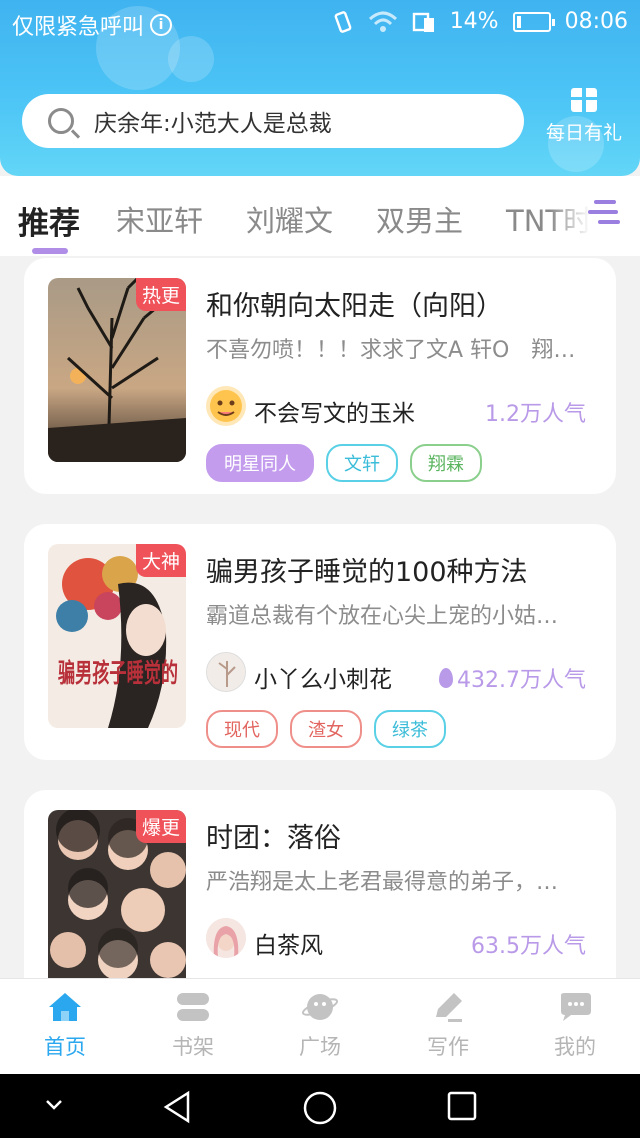 This screenshot has height=1138, width=640. I want to click on tag: 渣女, so click(326, 729).